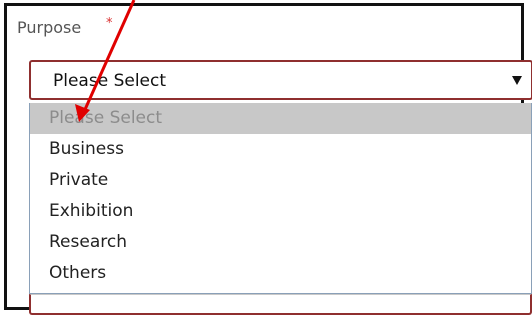  Describe the element at coordinates (49, 27) in the screenshot. I see `purpose-label: Purpose` at that location.